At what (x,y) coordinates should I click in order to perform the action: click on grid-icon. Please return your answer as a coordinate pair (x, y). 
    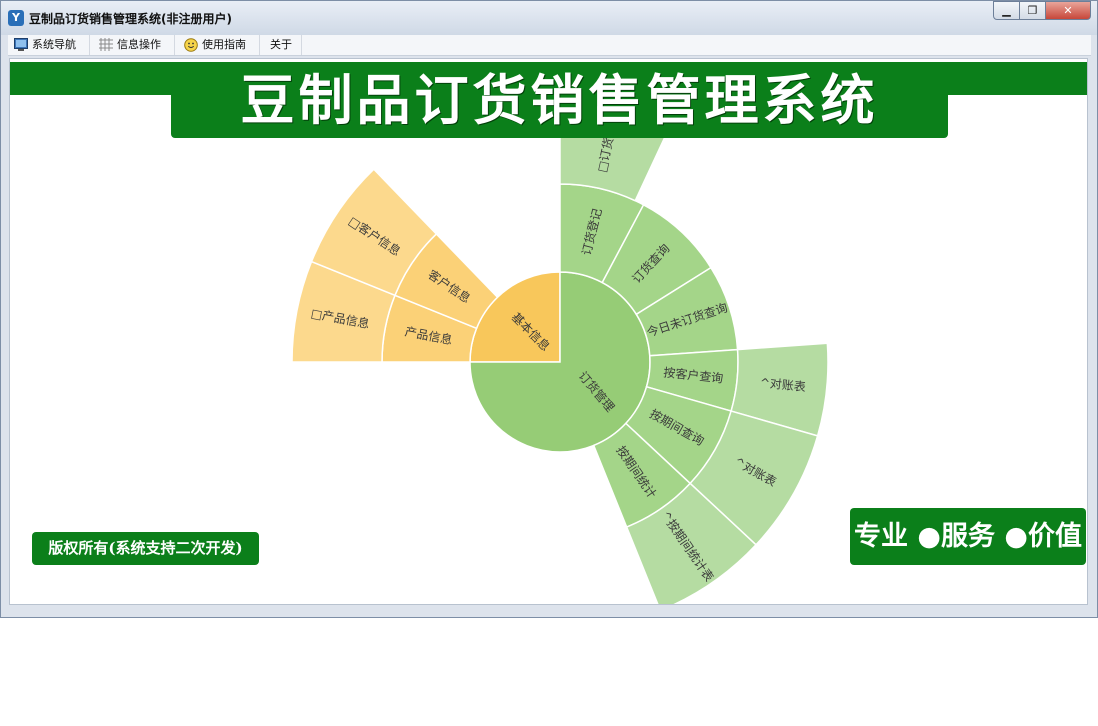
    Looking at the image, I should click on (106, 44).